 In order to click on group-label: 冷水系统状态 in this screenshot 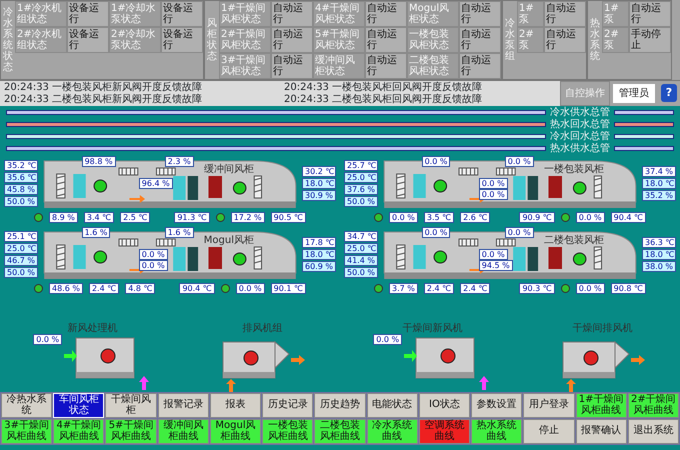, I will do `click(8, 40)`.